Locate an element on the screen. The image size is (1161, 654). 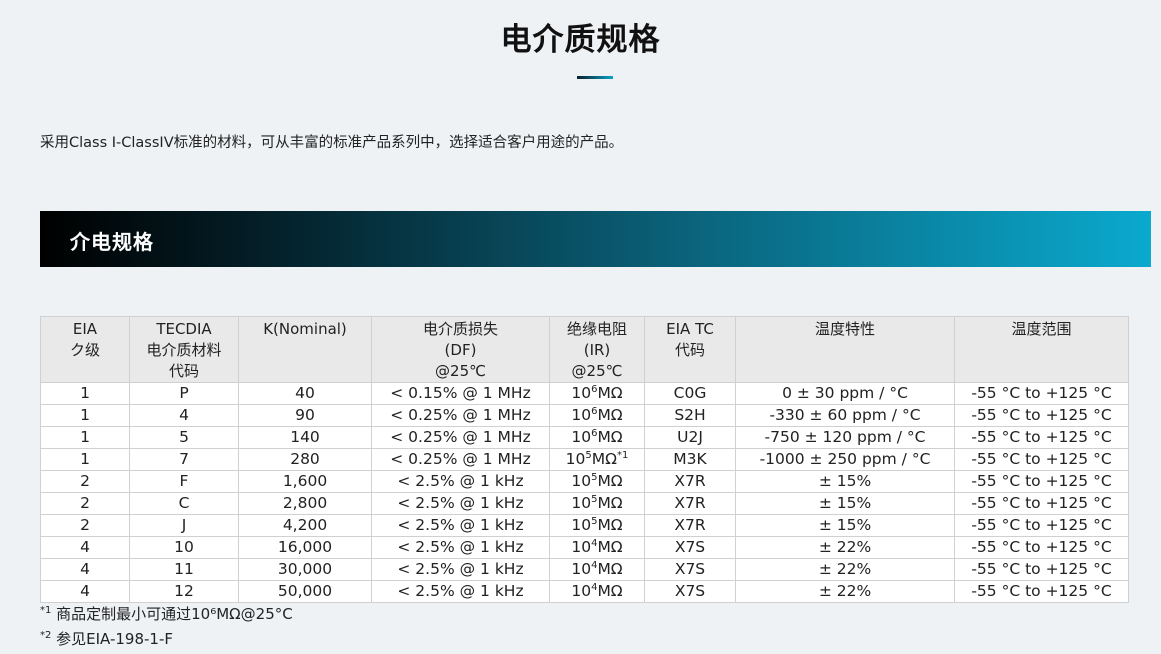
table-cell-tc-code: M3K is located at coordinates (690, 459).